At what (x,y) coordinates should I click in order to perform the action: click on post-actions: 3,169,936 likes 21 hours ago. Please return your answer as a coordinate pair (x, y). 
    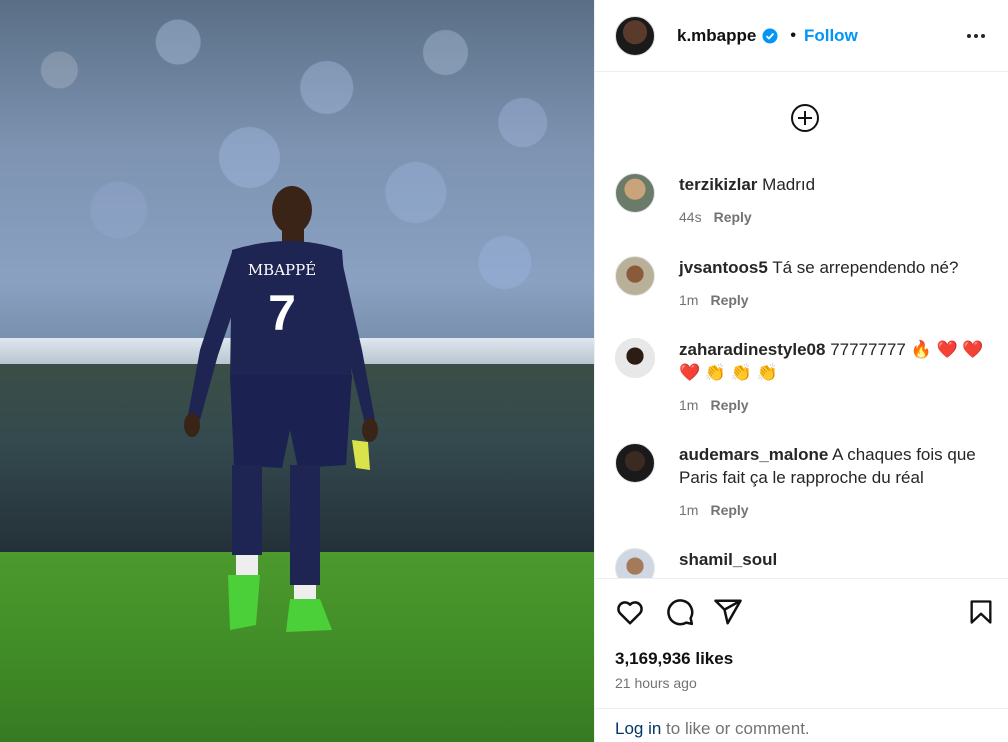
    Looking at the image, I should click on (801, 643).